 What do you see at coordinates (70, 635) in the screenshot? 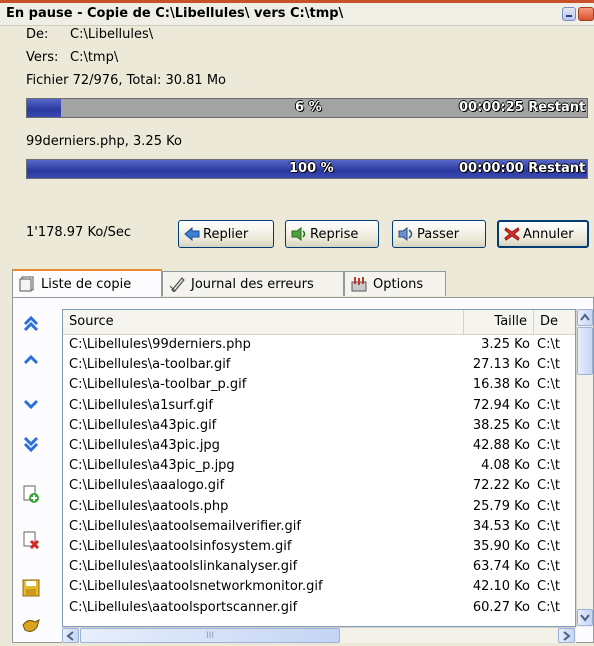
I see `scroll-left-button` at bounding box center [70, 635].